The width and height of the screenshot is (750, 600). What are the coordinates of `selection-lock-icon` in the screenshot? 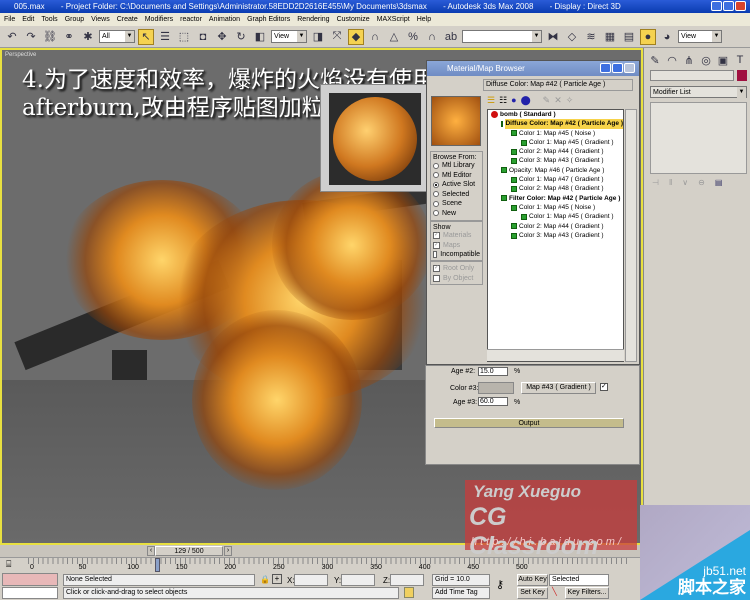 It's located at (409, 592).